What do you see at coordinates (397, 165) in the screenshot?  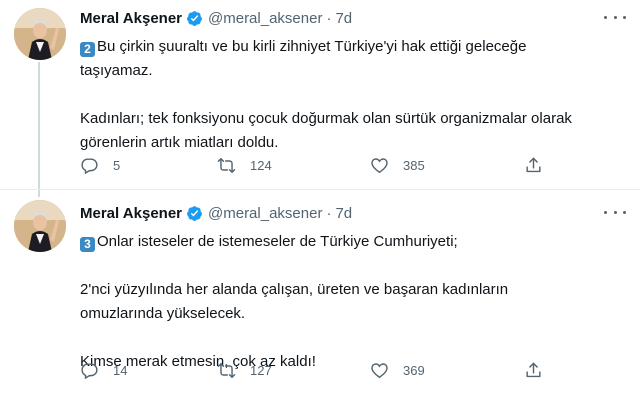 I see `like-button: 385` at bounding box center [397, 165].